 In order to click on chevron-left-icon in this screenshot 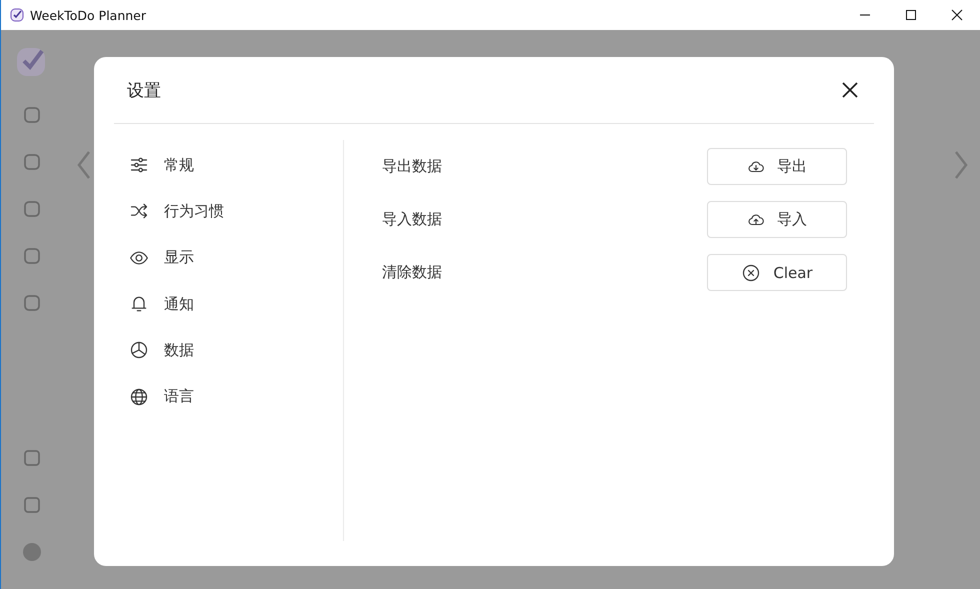, I will do `click(84, 165)`.